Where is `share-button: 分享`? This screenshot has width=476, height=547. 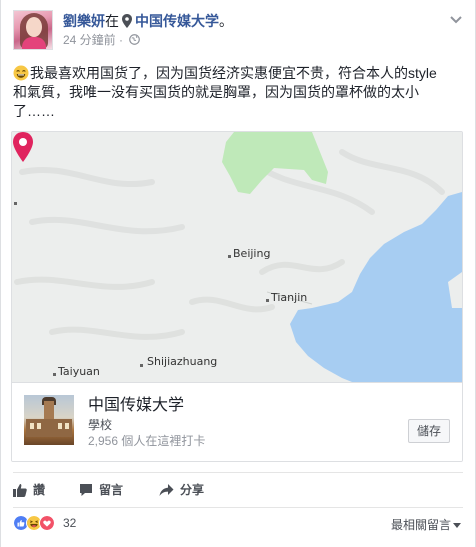 share-button: 分享 is located at coordinates (181, 490).